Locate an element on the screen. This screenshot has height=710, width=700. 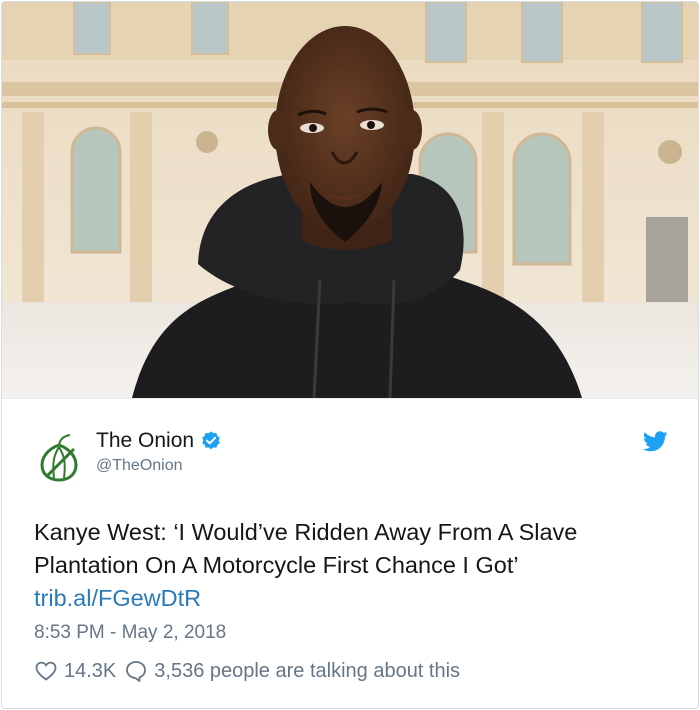
tweet-timestamp: 8:53 PM - May 2, 2018 is located at coordinates (130, 633).